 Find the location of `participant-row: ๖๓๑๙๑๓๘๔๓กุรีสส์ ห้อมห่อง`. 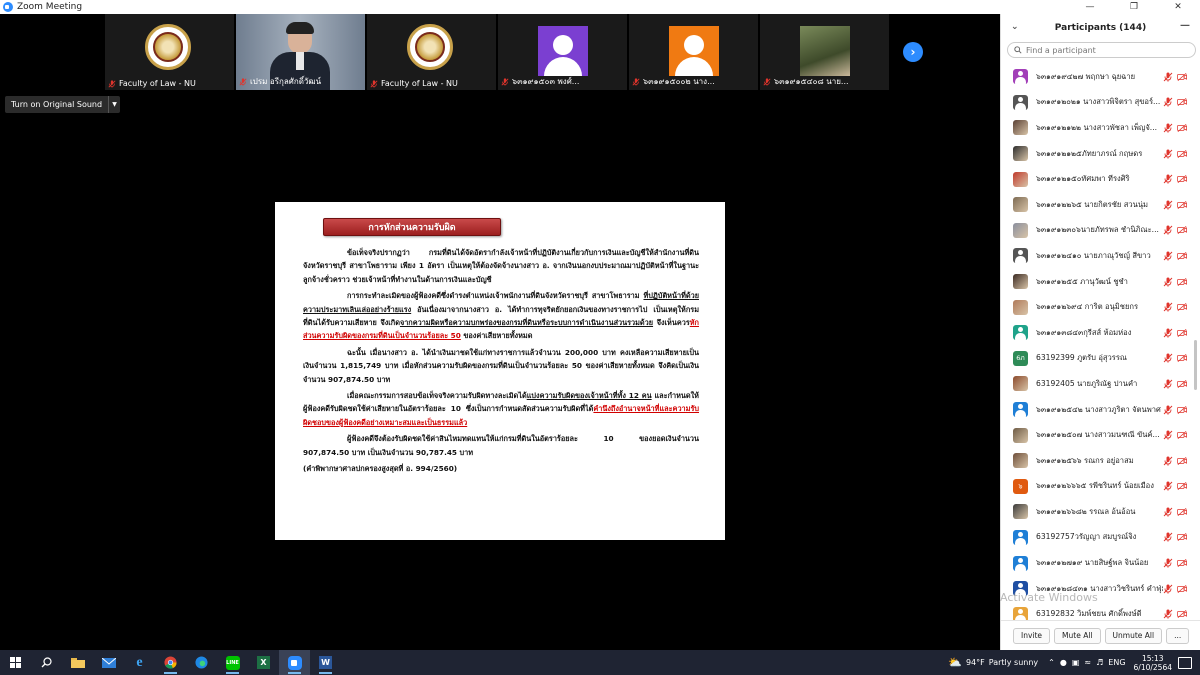

participant-row: ๖๓๑๙๑๓๘๔๓กุรีสส์ ห้อมห่อง is located at coordinates (1097, 333).